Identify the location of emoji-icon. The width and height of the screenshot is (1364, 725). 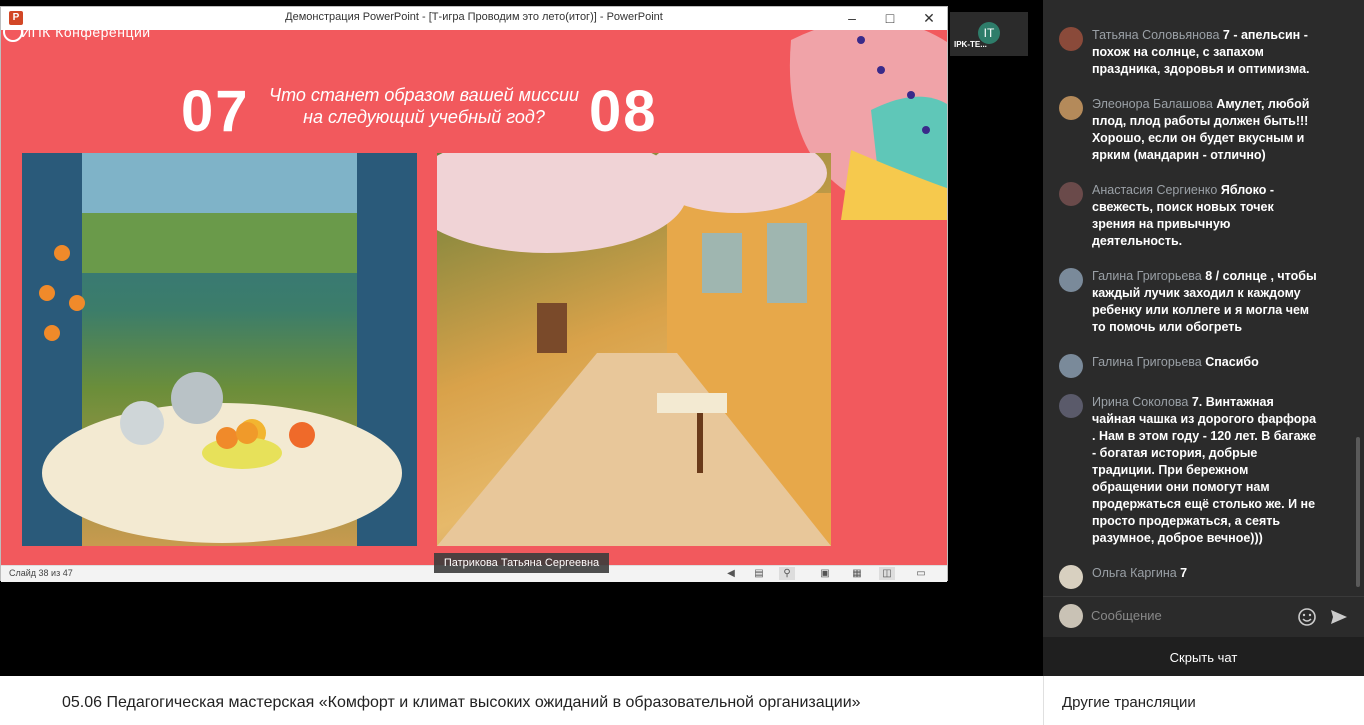
(1307, 617).